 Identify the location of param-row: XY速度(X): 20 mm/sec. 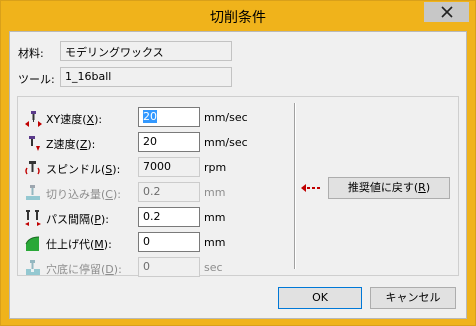
(148, 118).